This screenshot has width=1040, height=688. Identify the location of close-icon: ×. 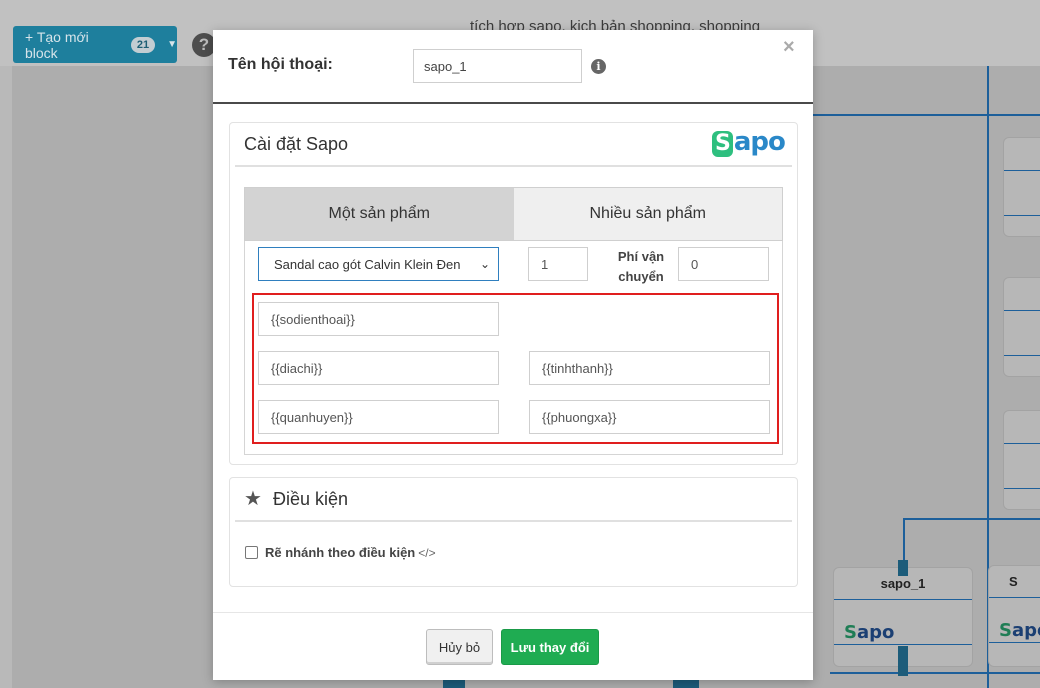
(789, 47).